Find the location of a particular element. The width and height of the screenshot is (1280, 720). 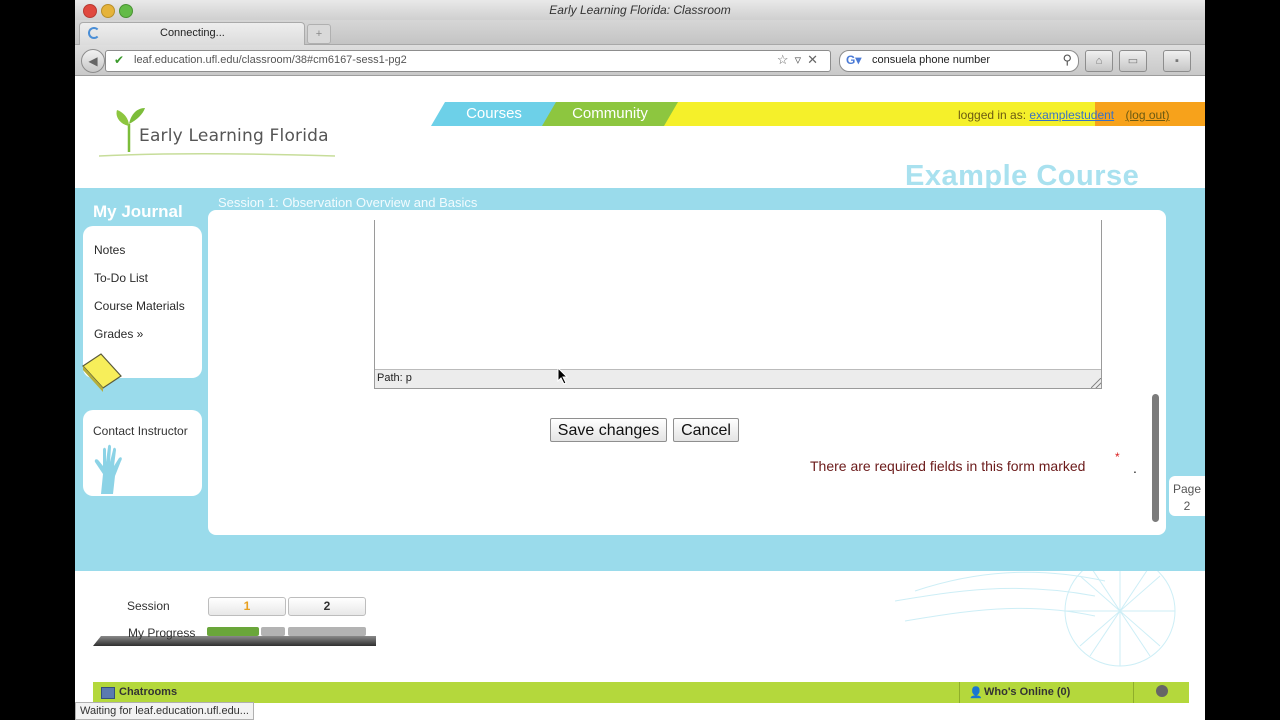

search-icon: ⚲ is located at coordinates (1067, 60).